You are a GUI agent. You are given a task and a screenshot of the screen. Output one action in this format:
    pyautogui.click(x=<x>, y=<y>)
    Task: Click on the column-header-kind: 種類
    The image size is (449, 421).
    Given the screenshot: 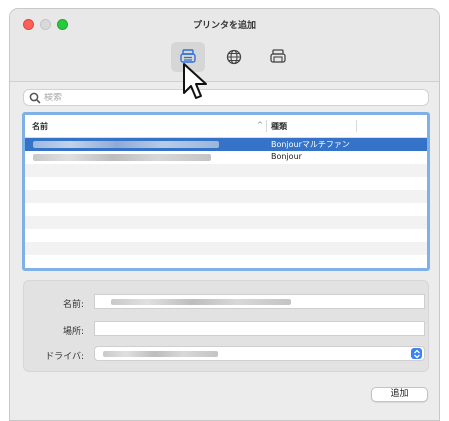 What is the action you would take?
    pyautogui.click(x=279, y=126)
    